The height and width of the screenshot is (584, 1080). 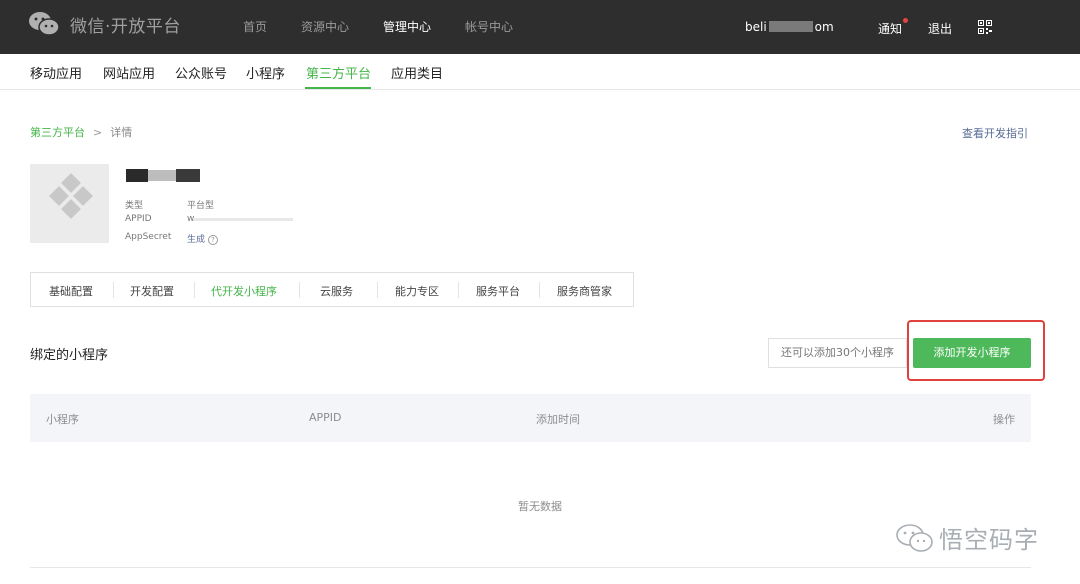 I want to click on subnav-mini-programs: 小程序, so click(x=265, y=72).